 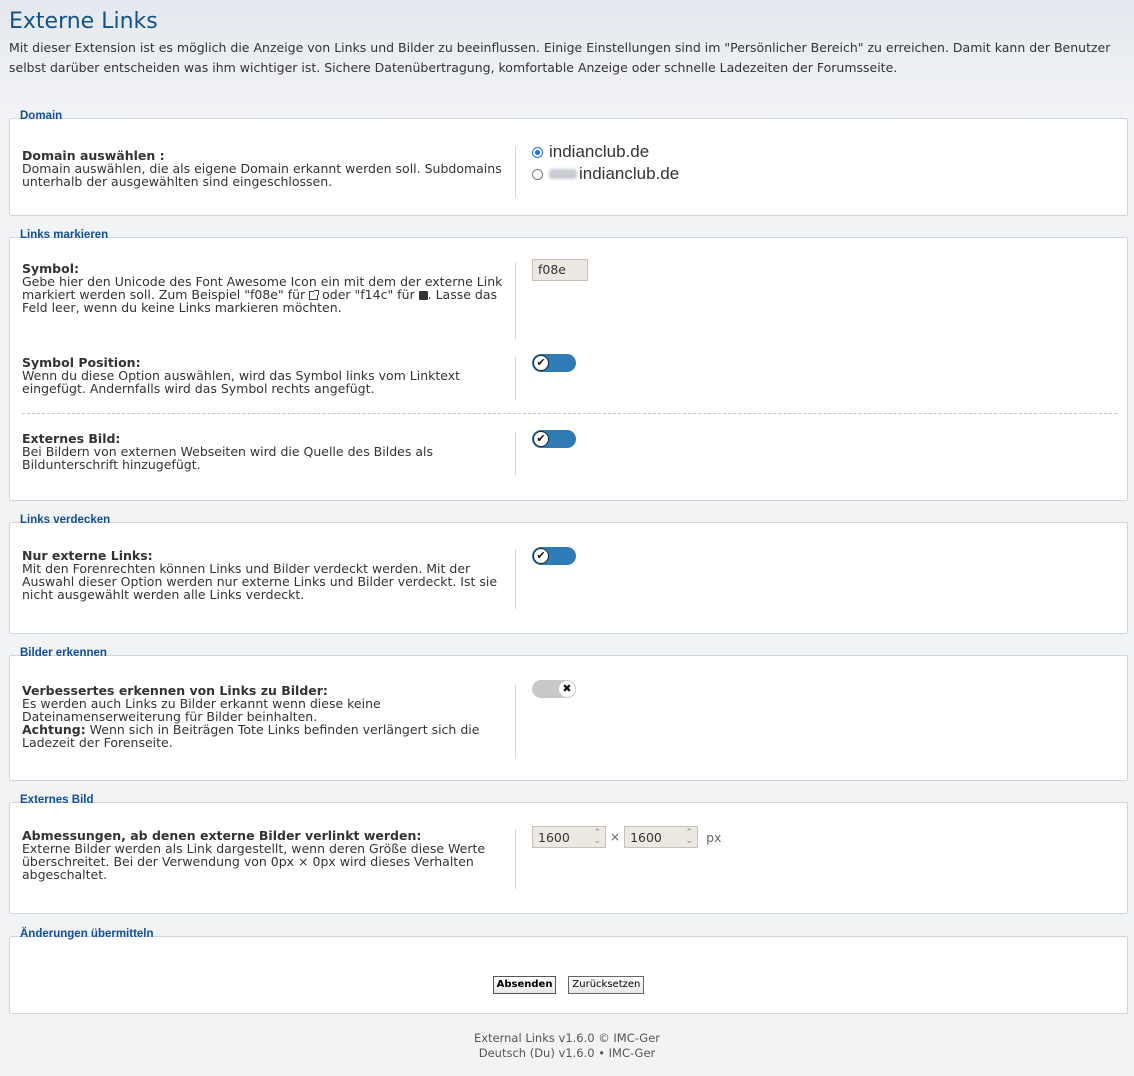 I want to click on external-link-icon, so click(x=314, y=295).